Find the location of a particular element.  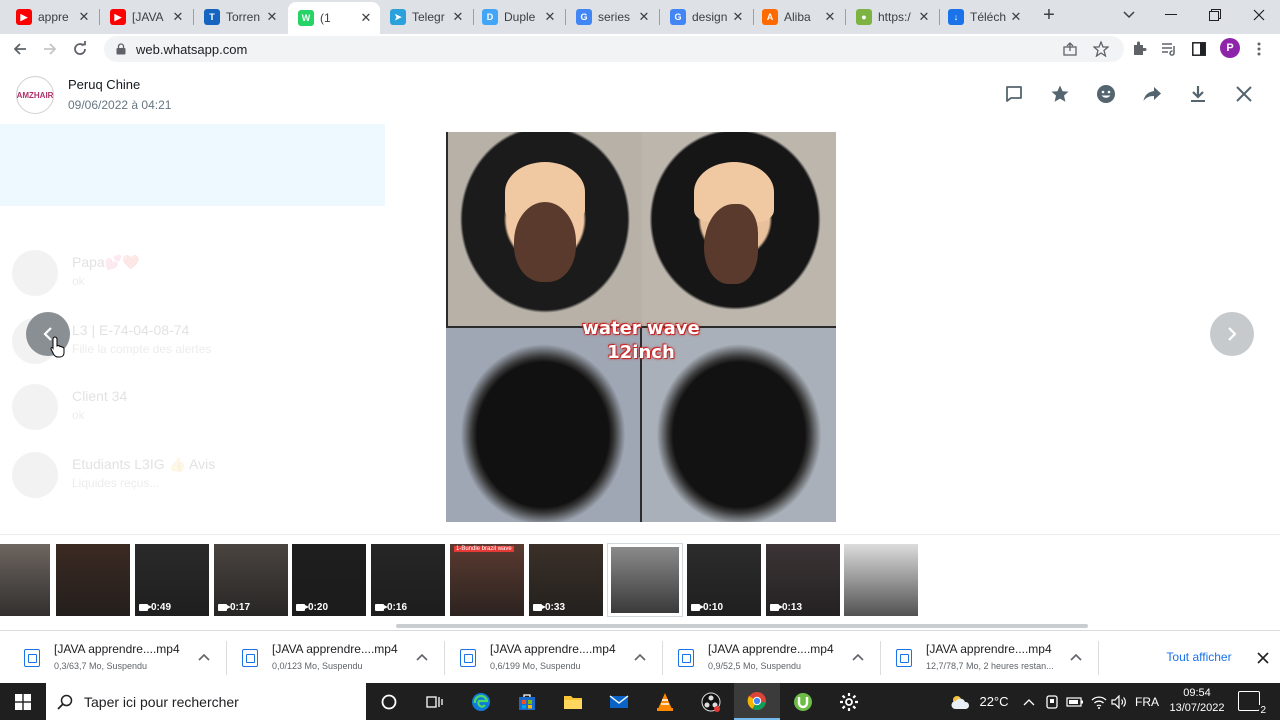

input-language: FRA is located at coordinates (1147, 701).